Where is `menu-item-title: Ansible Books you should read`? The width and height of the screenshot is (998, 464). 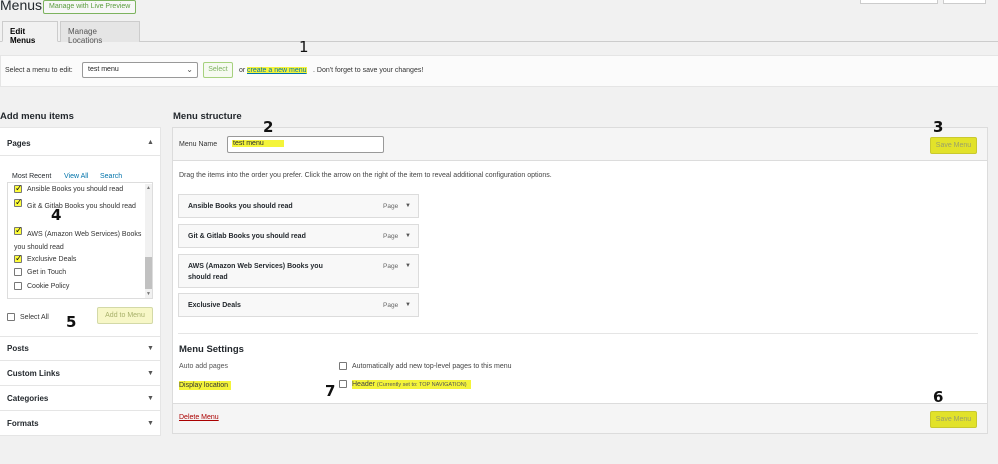
menu-item-title: Ansible Books you should read is located at coordinates (240, 206).